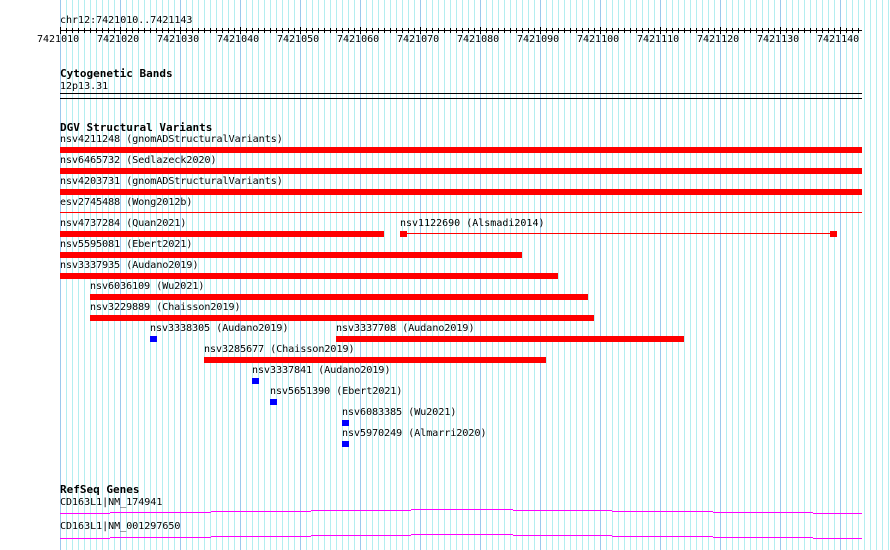  I want to click on variant-line, so click(461, 212).